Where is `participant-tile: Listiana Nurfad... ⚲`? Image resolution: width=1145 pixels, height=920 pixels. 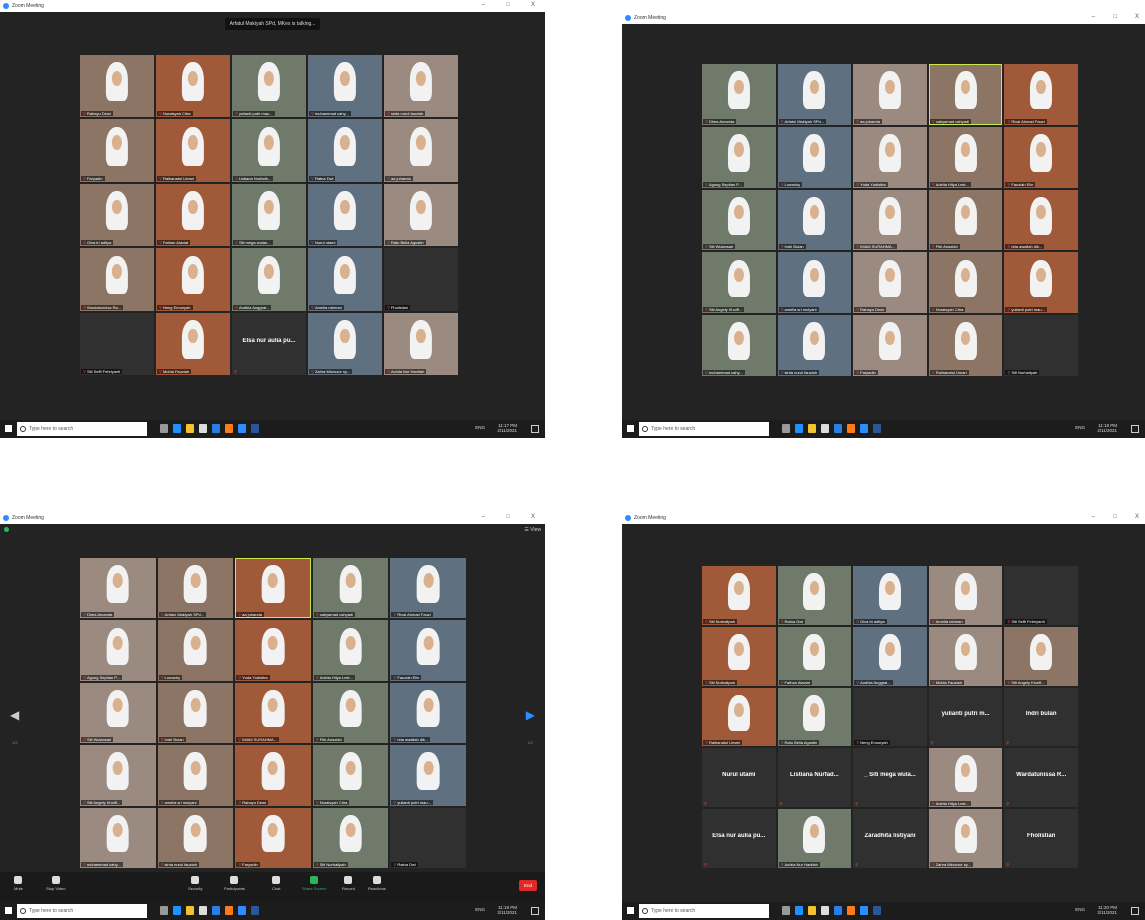
participant-tile: Listiana Nurfad... ⚲ is located at coordinates (814, 778).